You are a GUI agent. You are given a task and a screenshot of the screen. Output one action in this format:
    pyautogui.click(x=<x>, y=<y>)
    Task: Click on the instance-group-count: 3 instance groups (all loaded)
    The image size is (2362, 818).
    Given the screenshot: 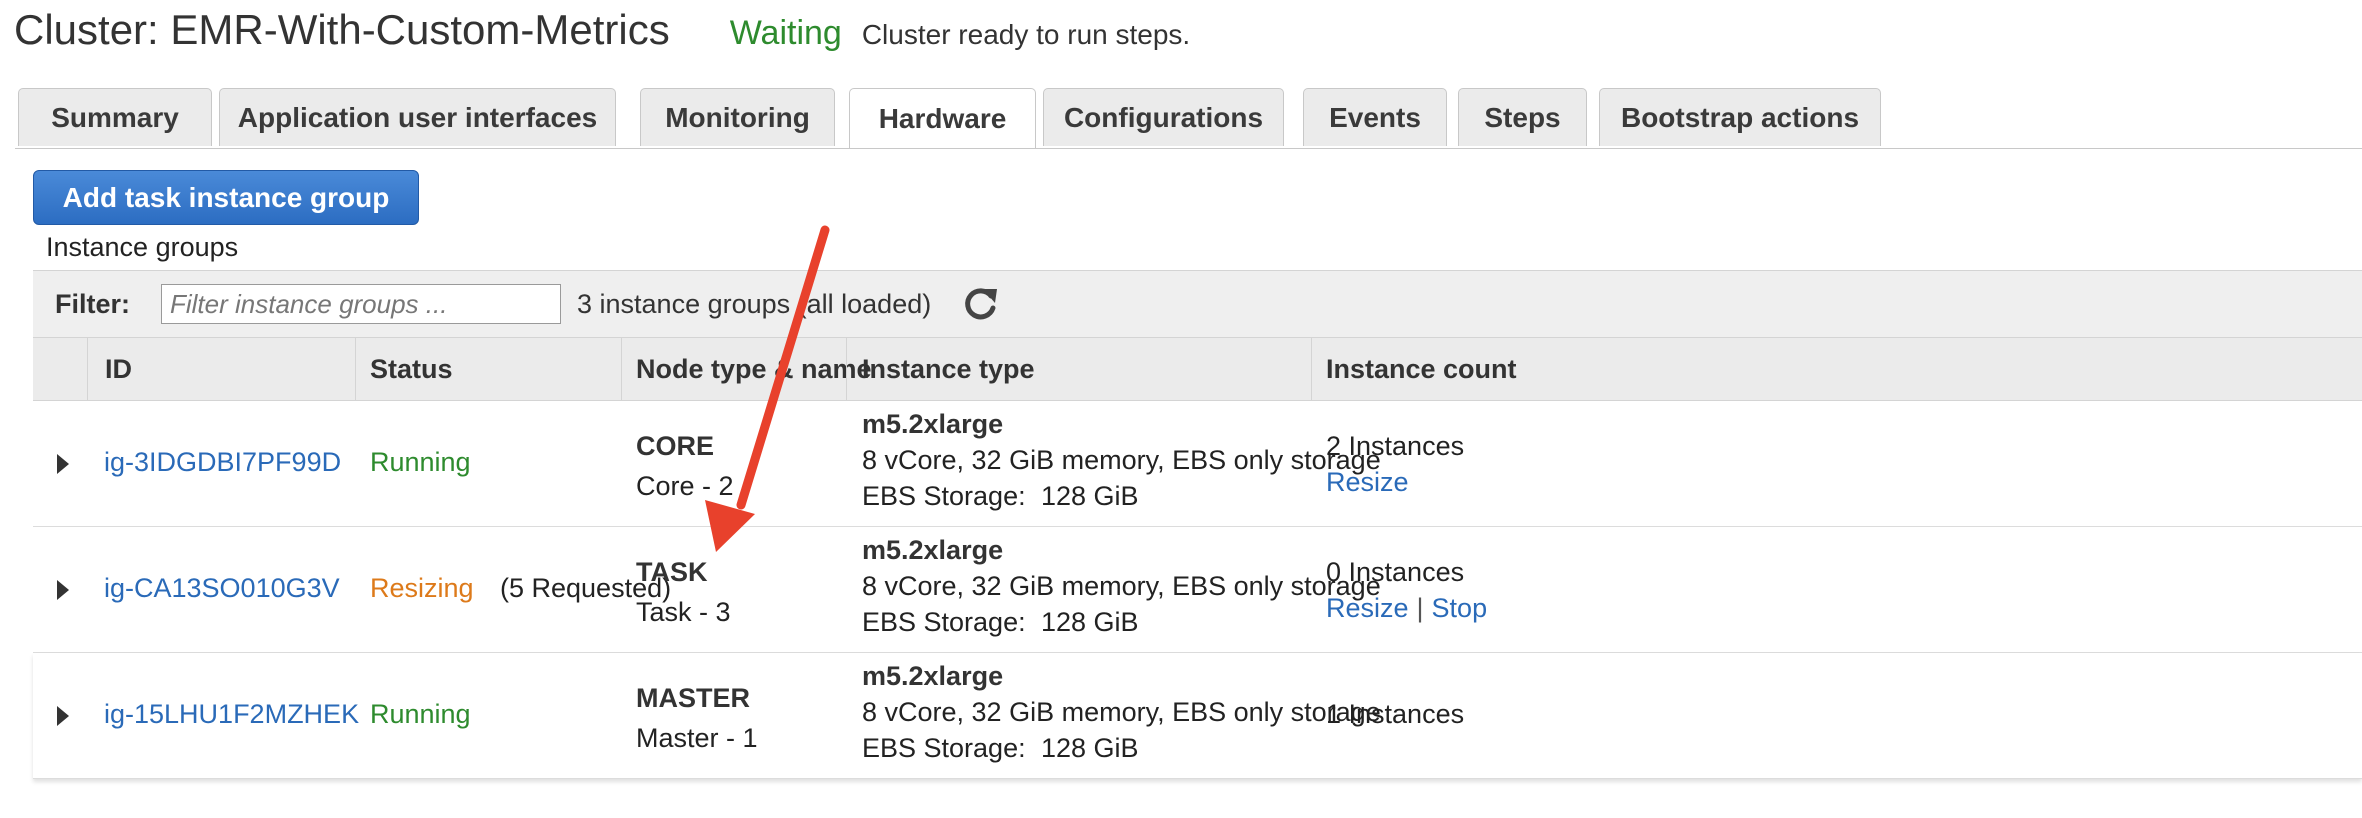 What is the action you would take?
    pyautogui.click(x=754, y=304)
    